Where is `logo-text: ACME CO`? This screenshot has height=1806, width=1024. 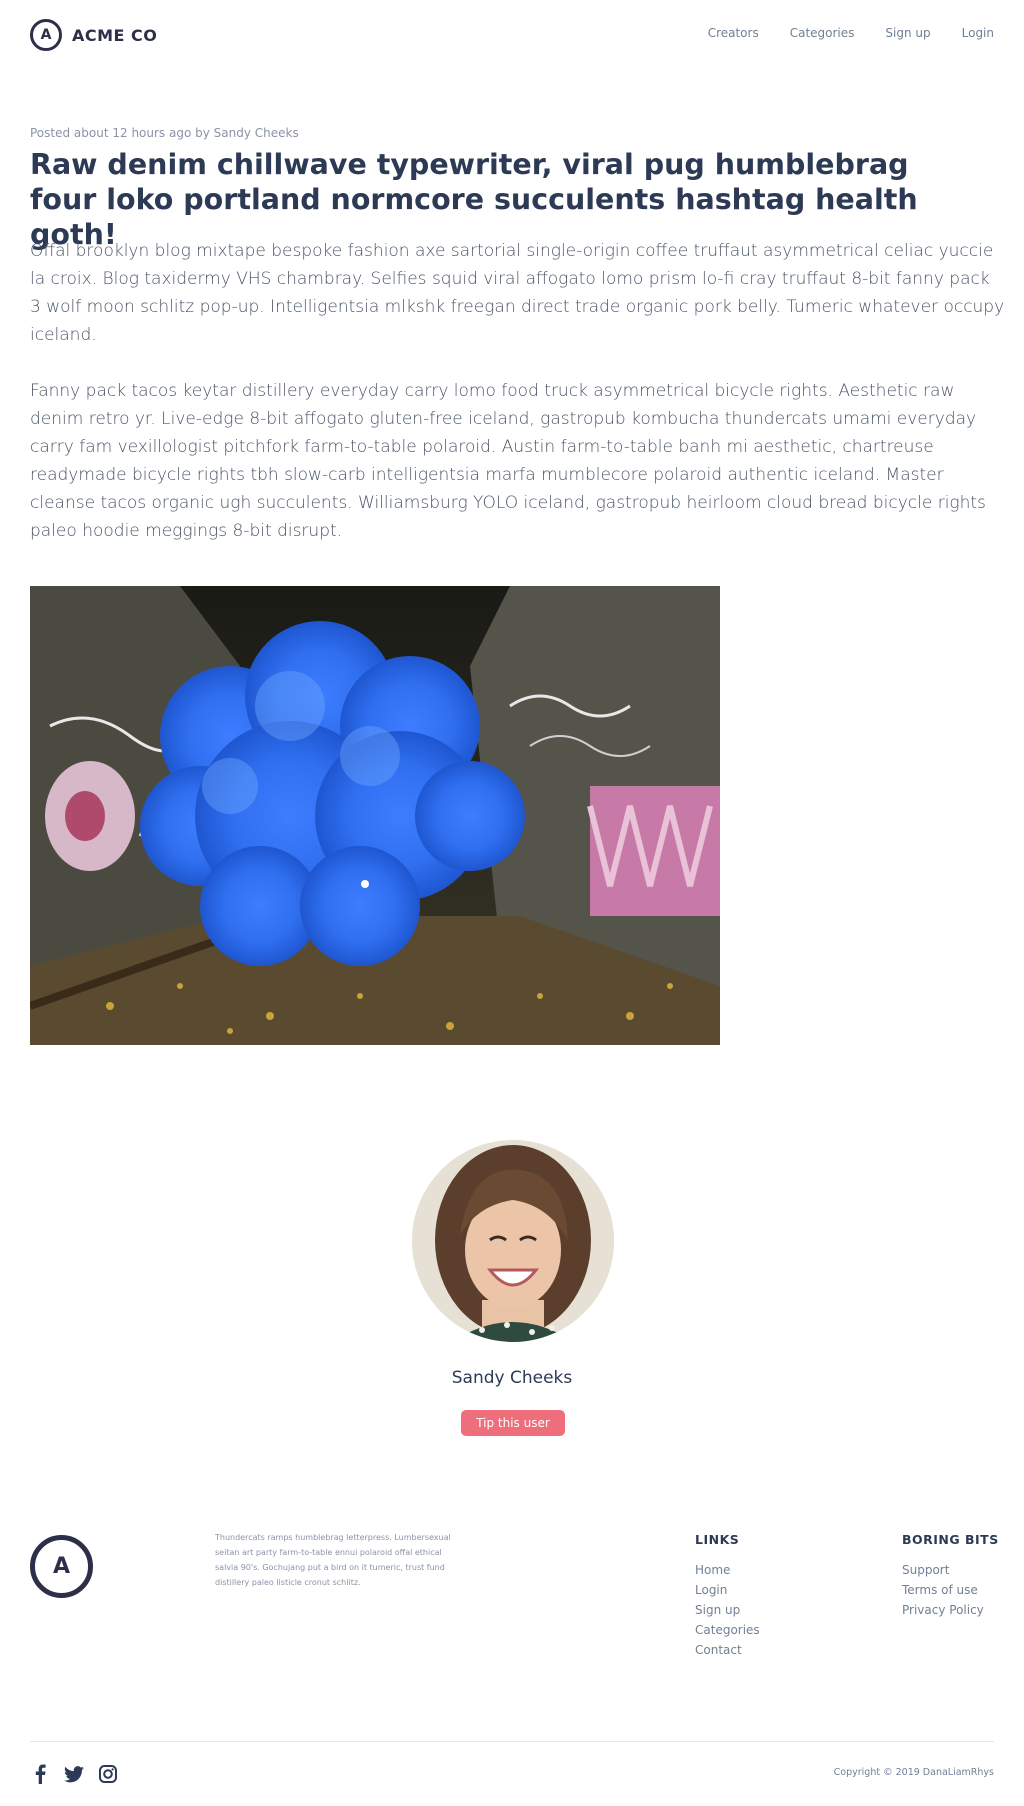 logo-text: ACME CO is located at coordinates (115, 35).